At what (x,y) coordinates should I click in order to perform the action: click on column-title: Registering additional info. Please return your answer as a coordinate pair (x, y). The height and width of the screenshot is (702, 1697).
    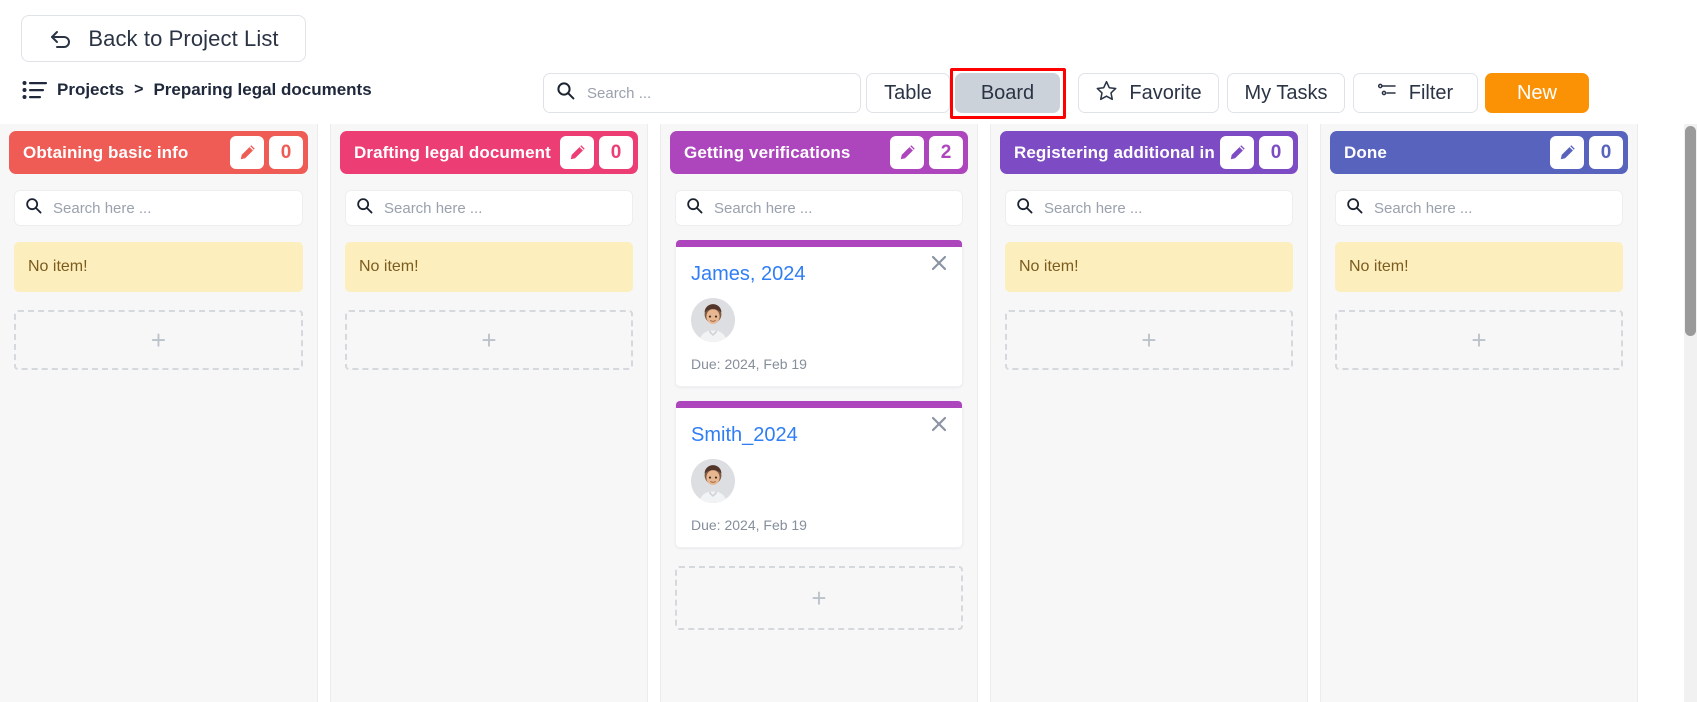
    Looking at the image, I should click on (1114, 152).